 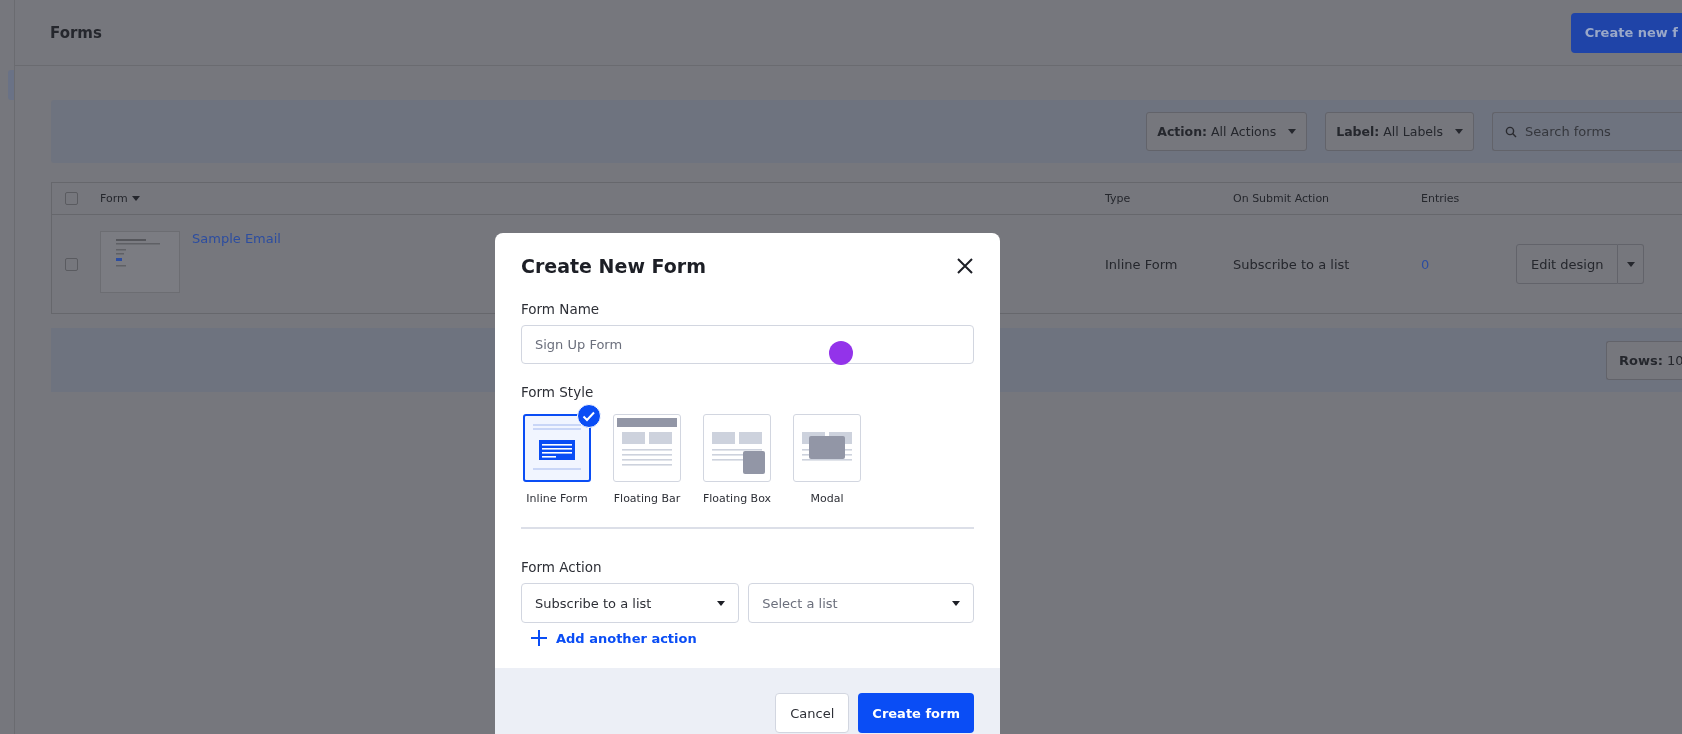 I want to click on field-label: Form Name, so click(x=560, y=309).